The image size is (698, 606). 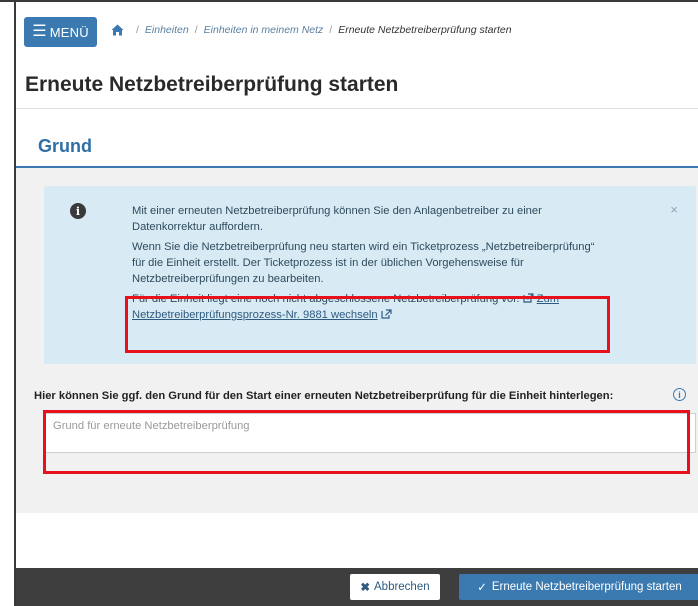 What do you see at coordinates (548, 299) in the screenshot?
I see `ticket-link-part-1: Zum` at bounding box center [548, 299].